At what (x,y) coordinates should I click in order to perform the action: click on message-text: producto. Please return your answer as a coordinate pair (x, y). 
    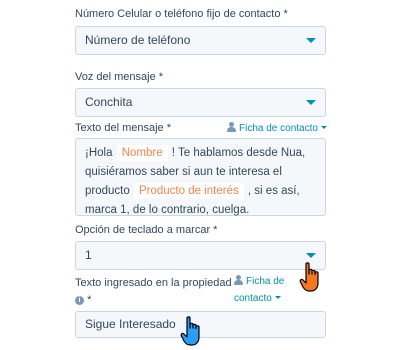
    Looking at the image, I should click on (107, 191).